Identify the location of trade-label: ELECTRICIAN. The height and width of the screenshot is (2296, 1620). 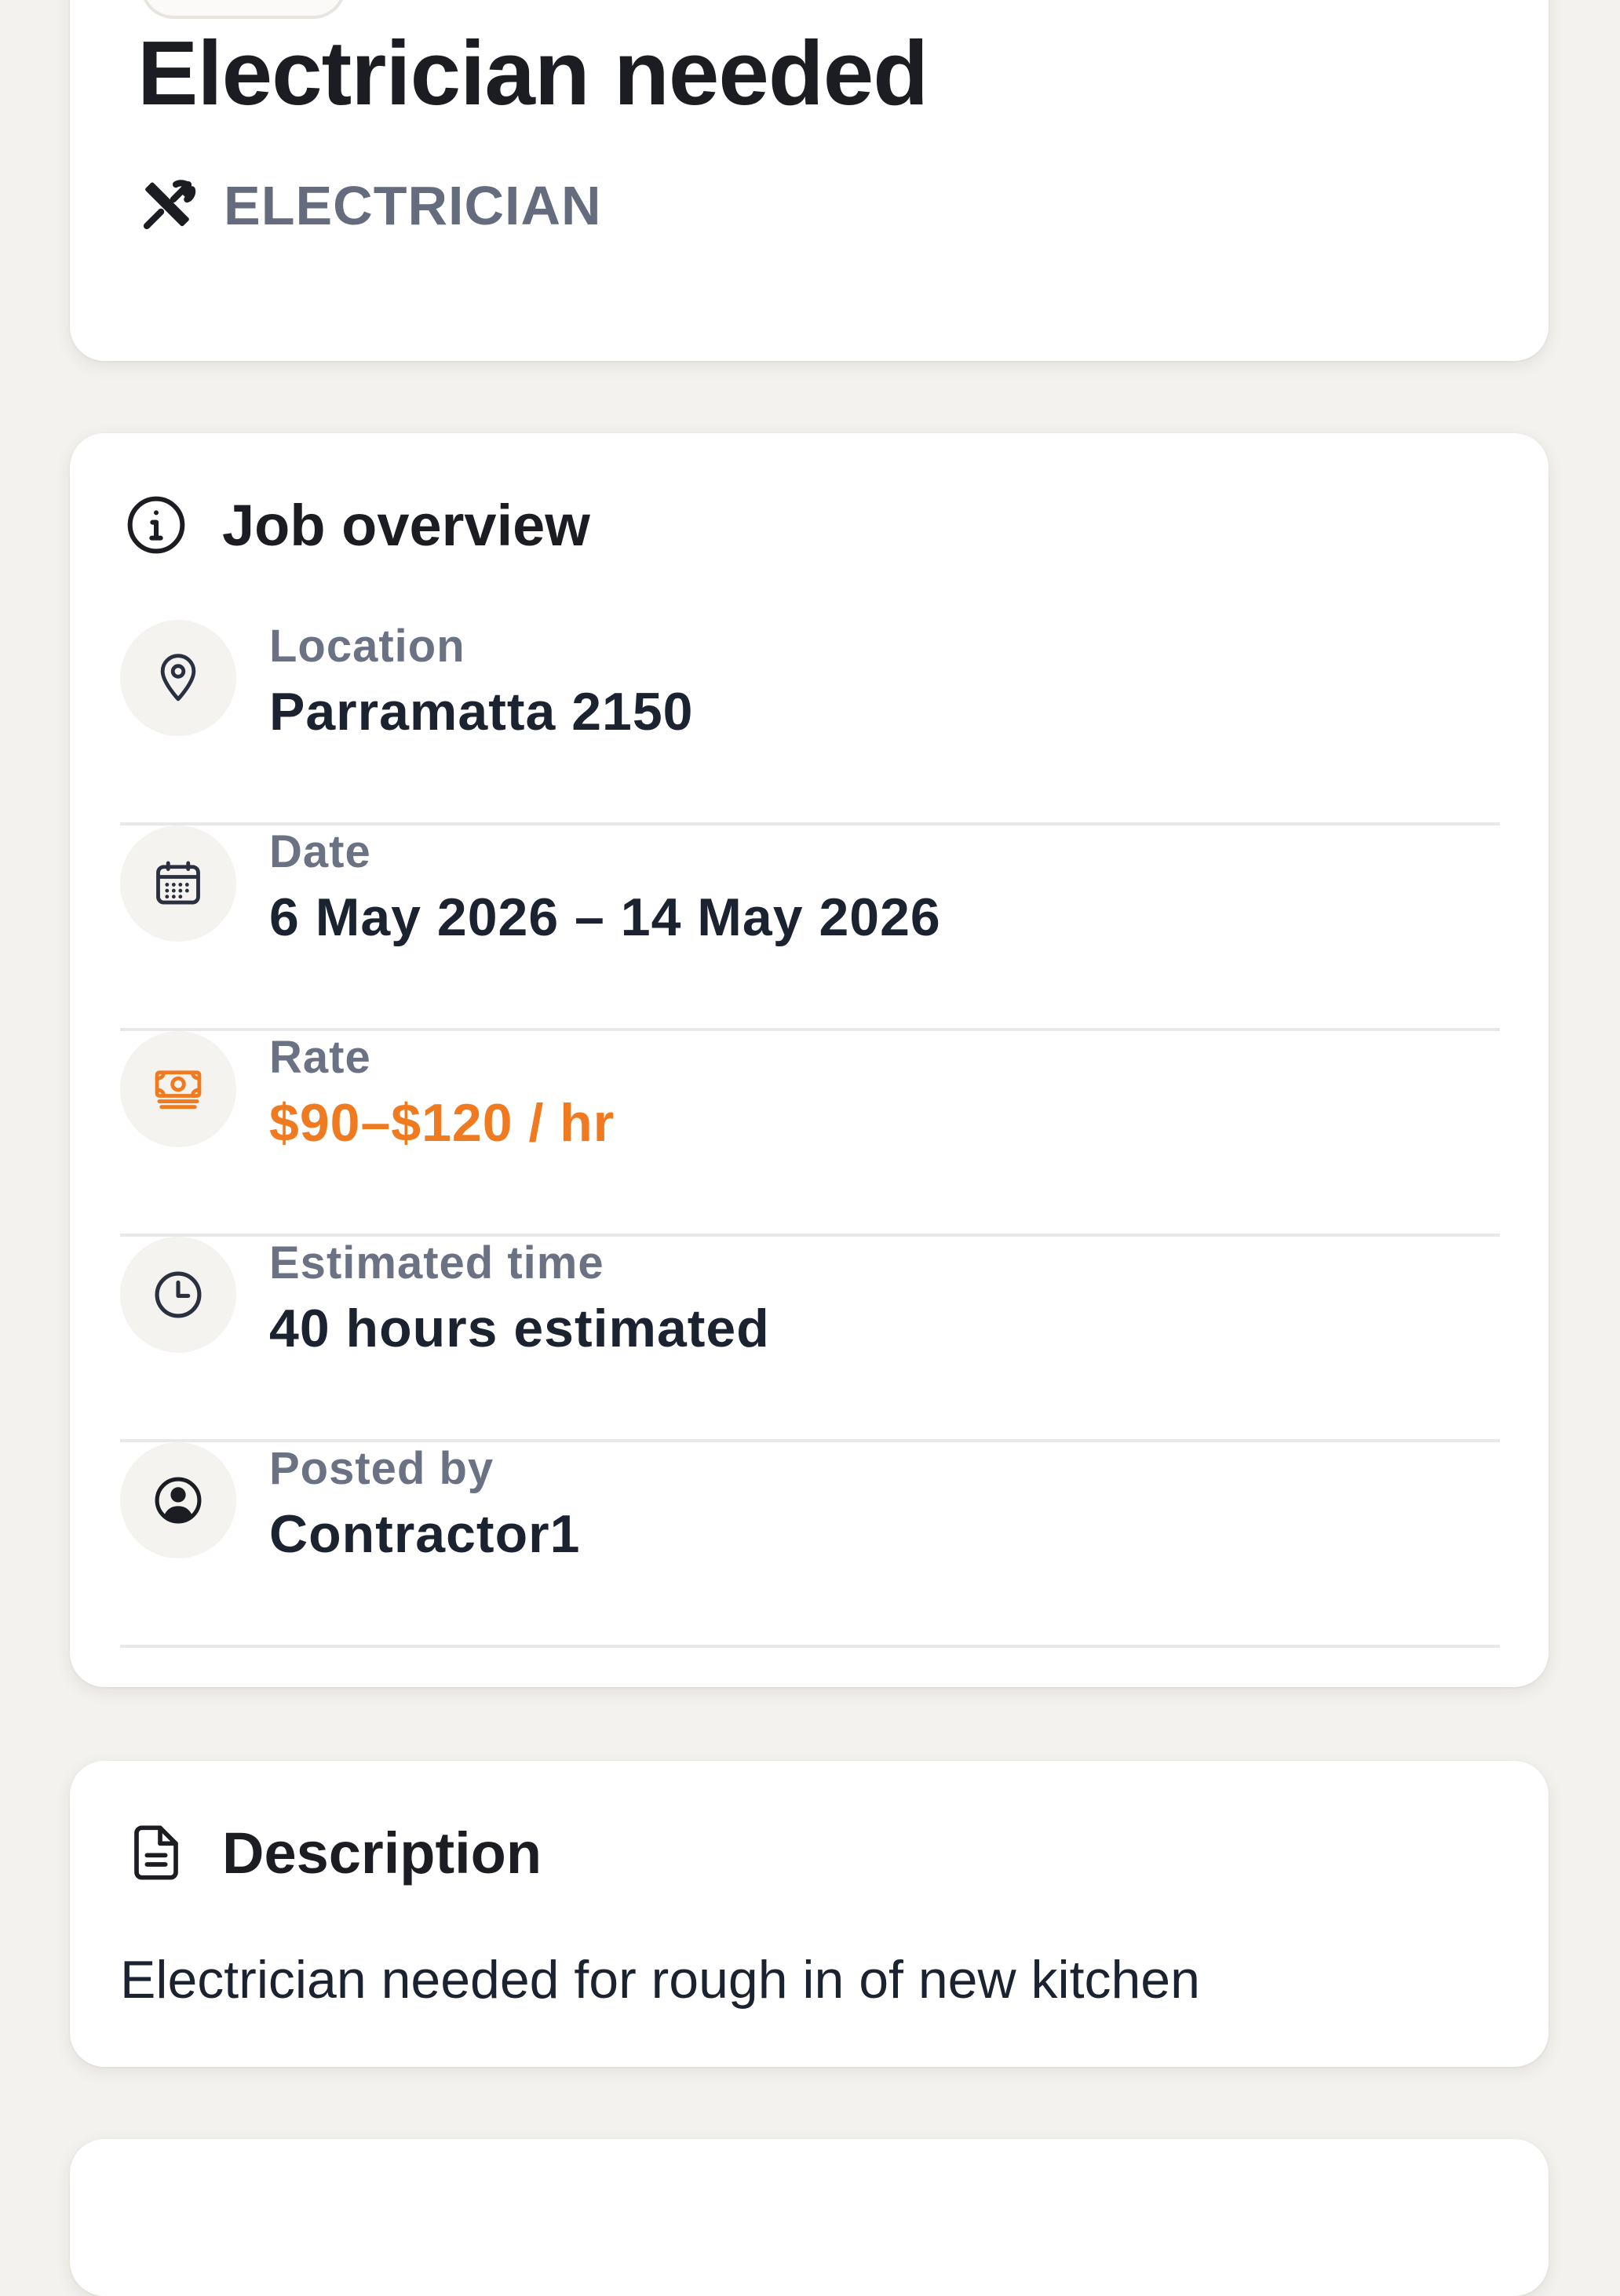
(413, 205).